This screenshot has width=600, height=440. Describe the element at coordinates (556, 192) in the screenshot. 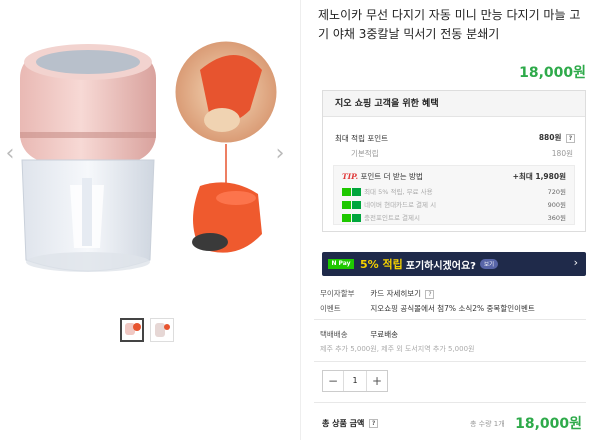

I see `tip-item-value: 720원` at that location.